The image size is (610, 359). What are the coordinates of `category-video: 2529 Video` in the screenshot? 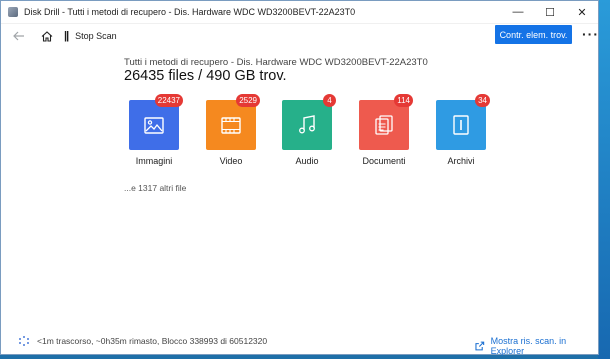 It's located at (233, 130).